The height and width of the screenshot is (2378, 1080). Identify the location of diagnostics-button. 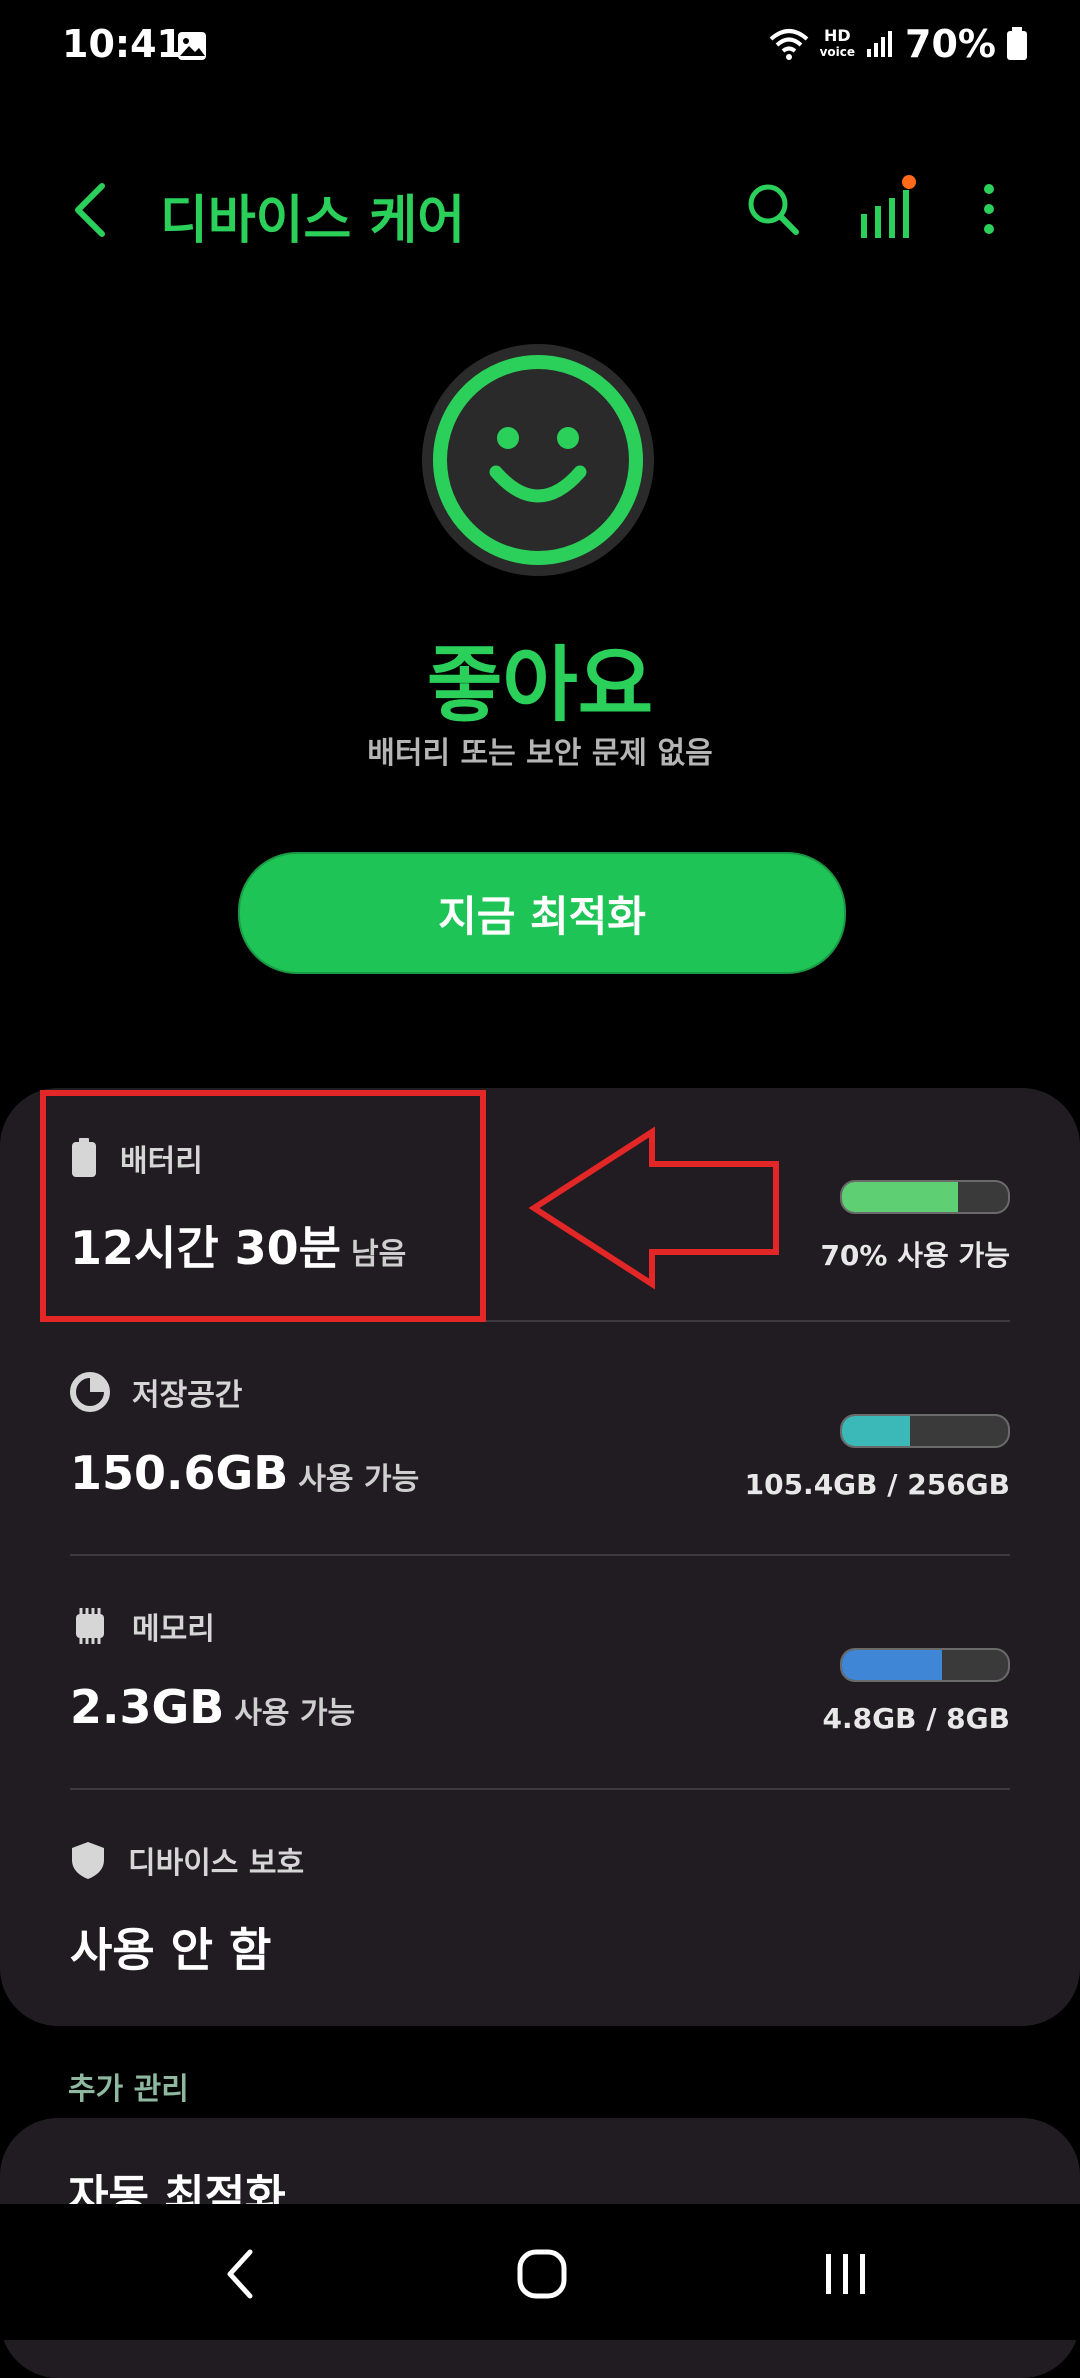
(887, 207).